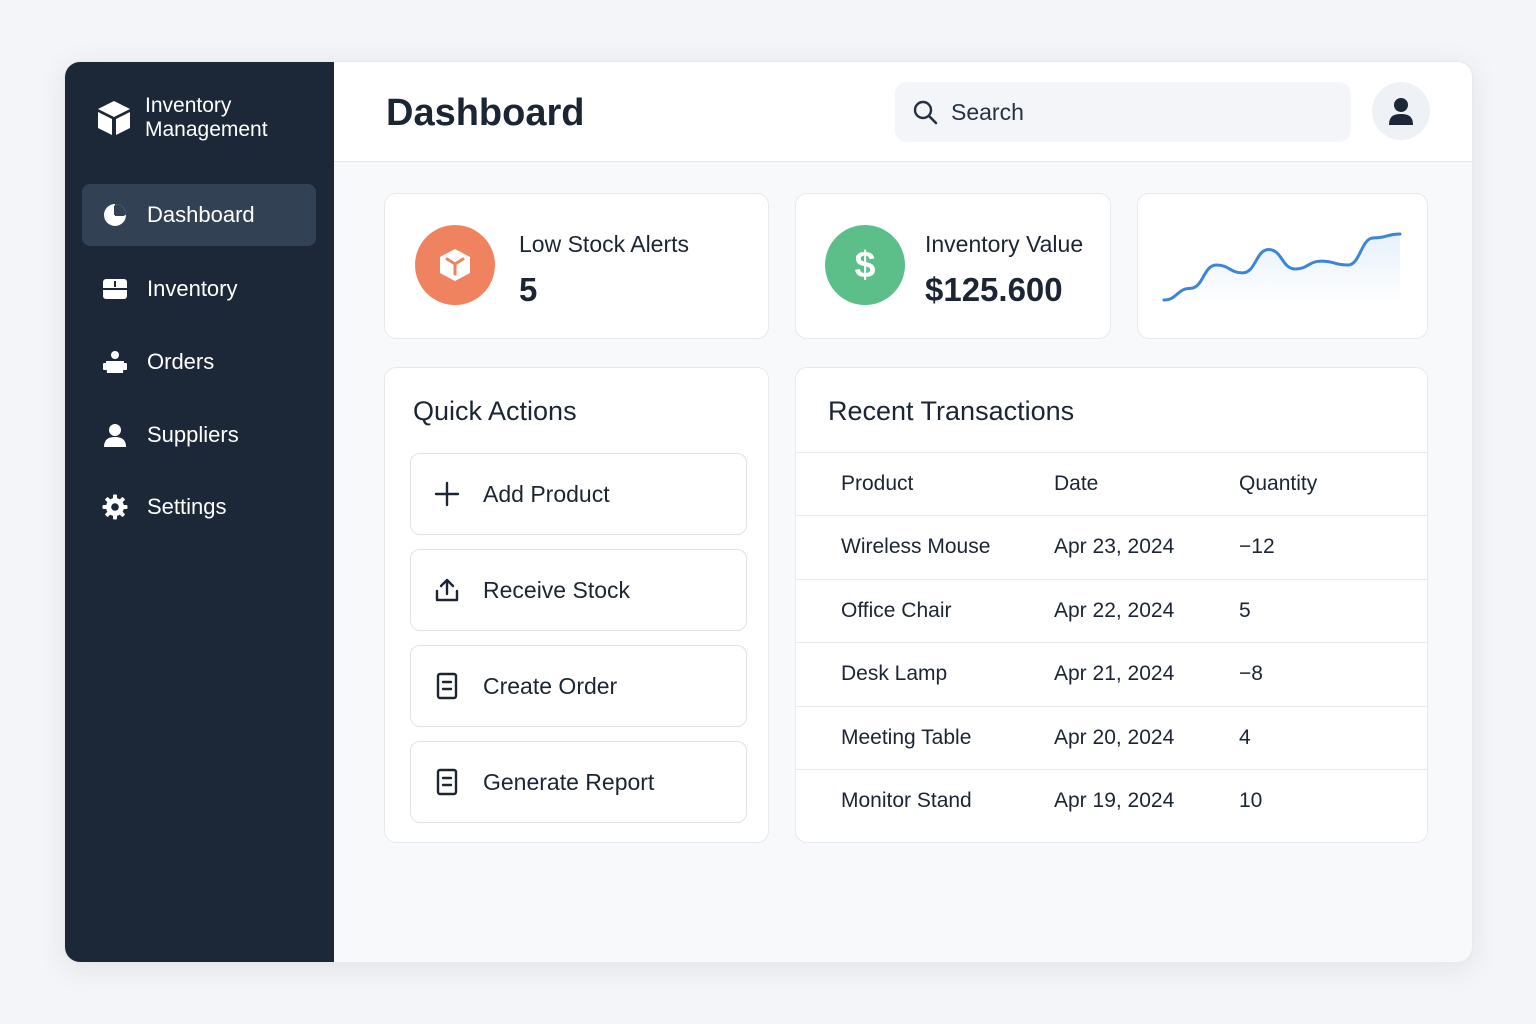 This screenshot has height=1024, width=1536. Describe the element at coordinates (906, 800) in the screenshot. I see `cell-product: Monitor Stand` at that location.